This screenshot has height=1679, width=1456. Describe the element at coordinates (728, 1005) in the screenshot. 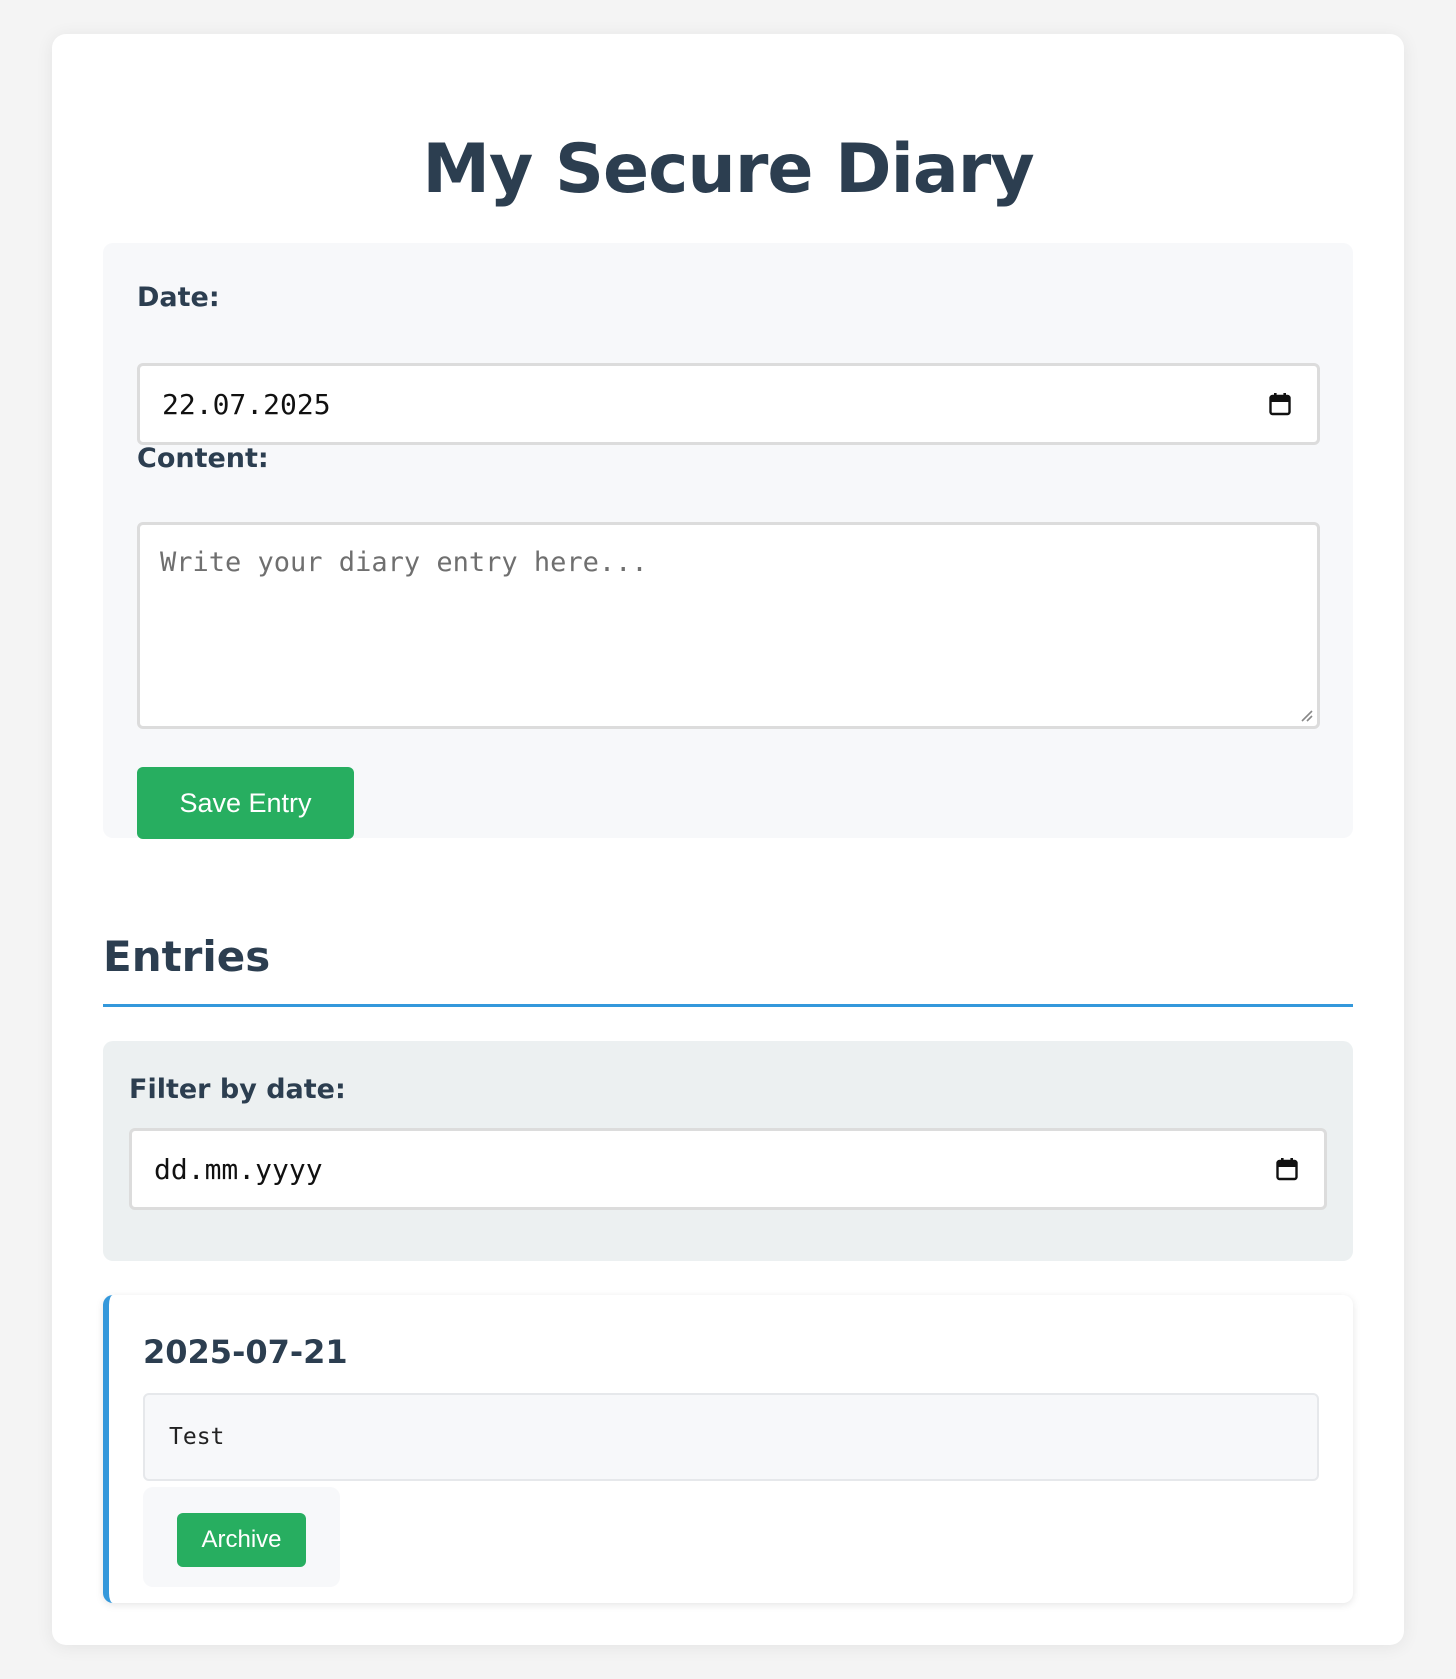

I see `entries-divider` at that location.